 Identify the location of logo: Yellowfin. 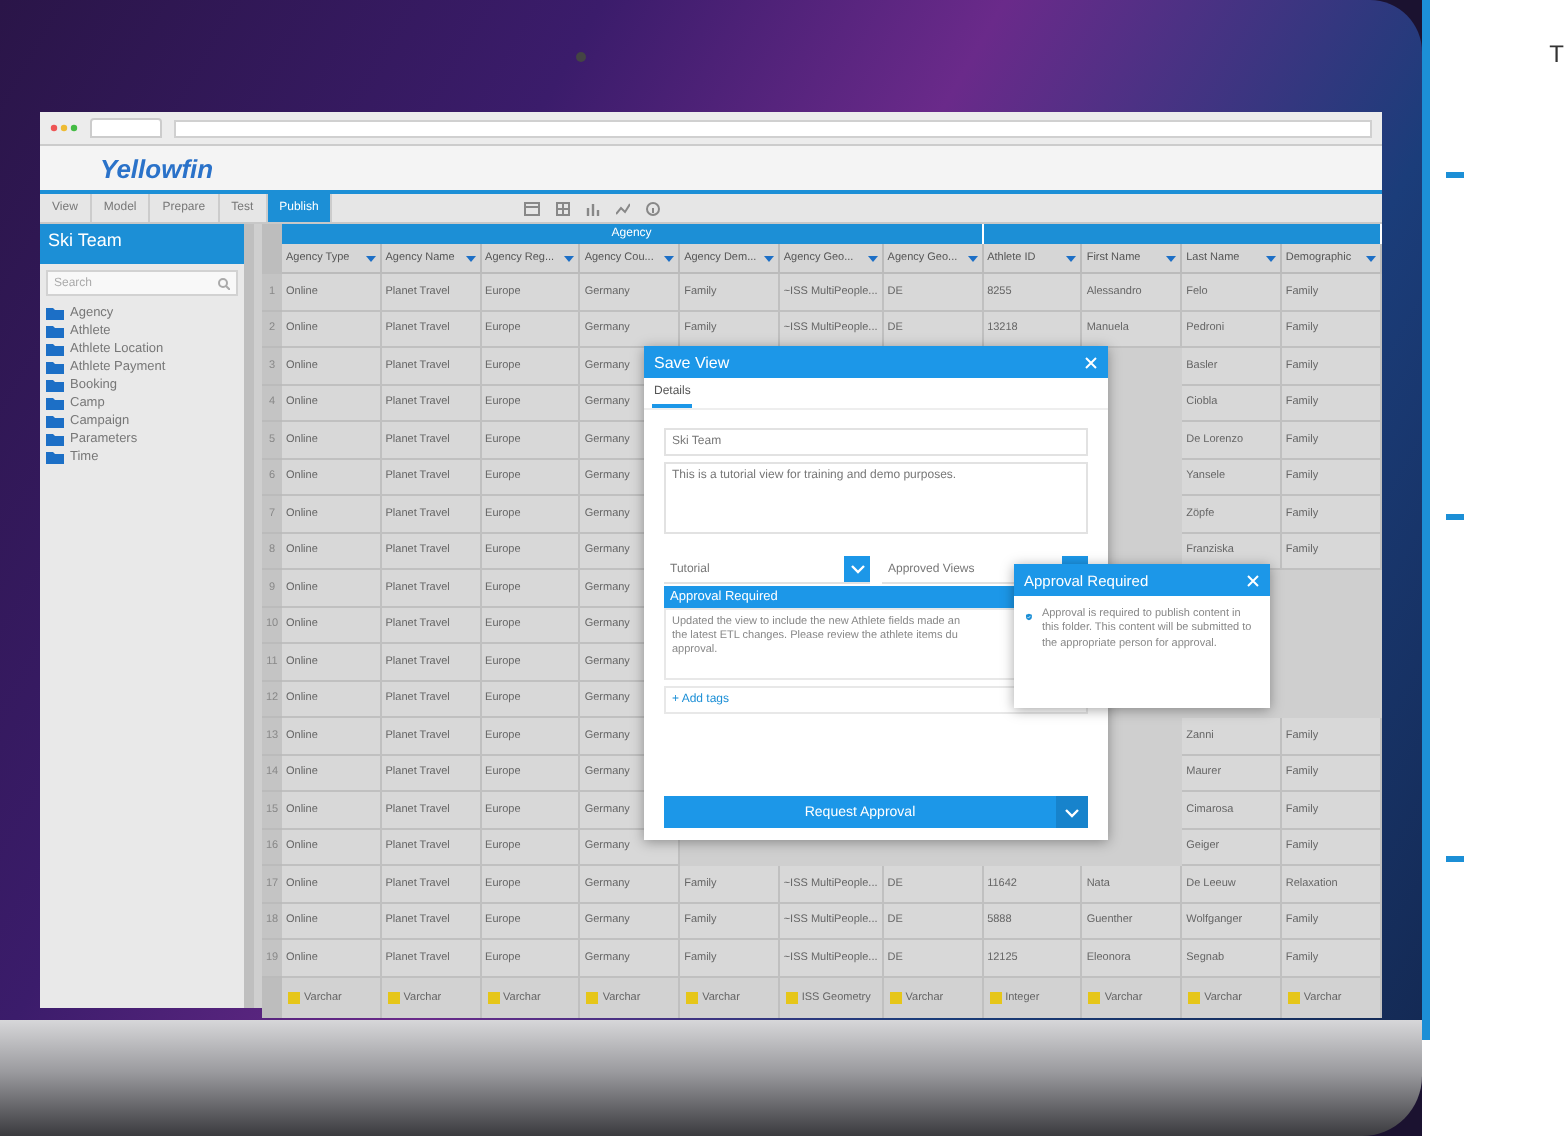
(157, 168).